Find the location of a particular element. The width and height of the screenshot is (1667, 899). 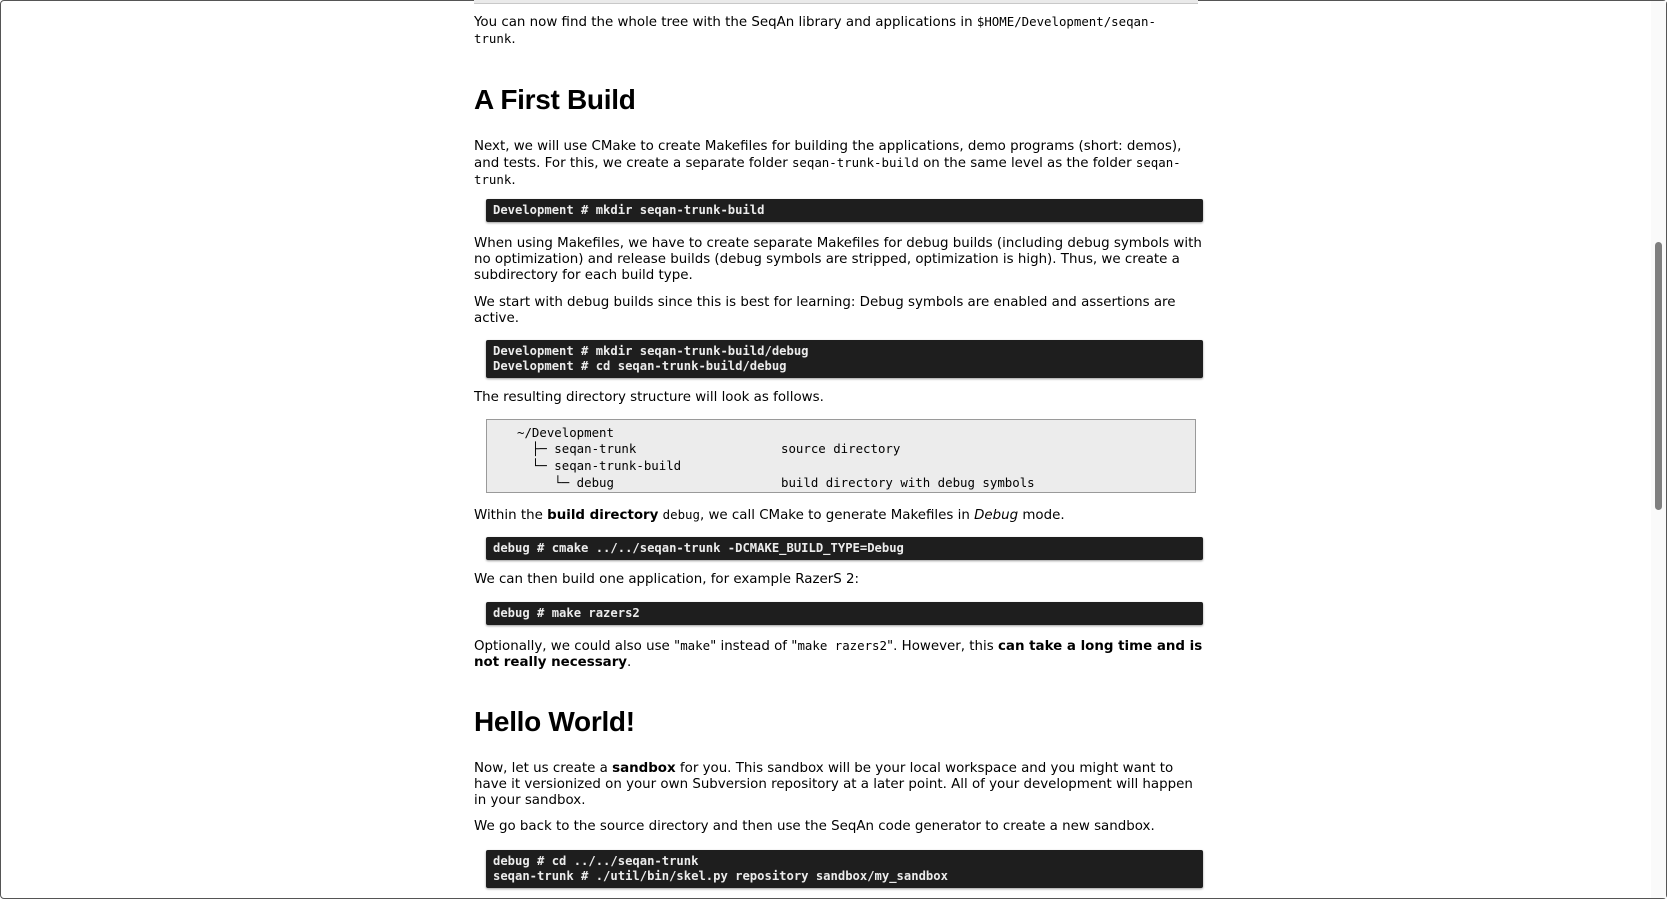

build-folder-code: seqan-trunk-build is located at coordinates (855, 162).